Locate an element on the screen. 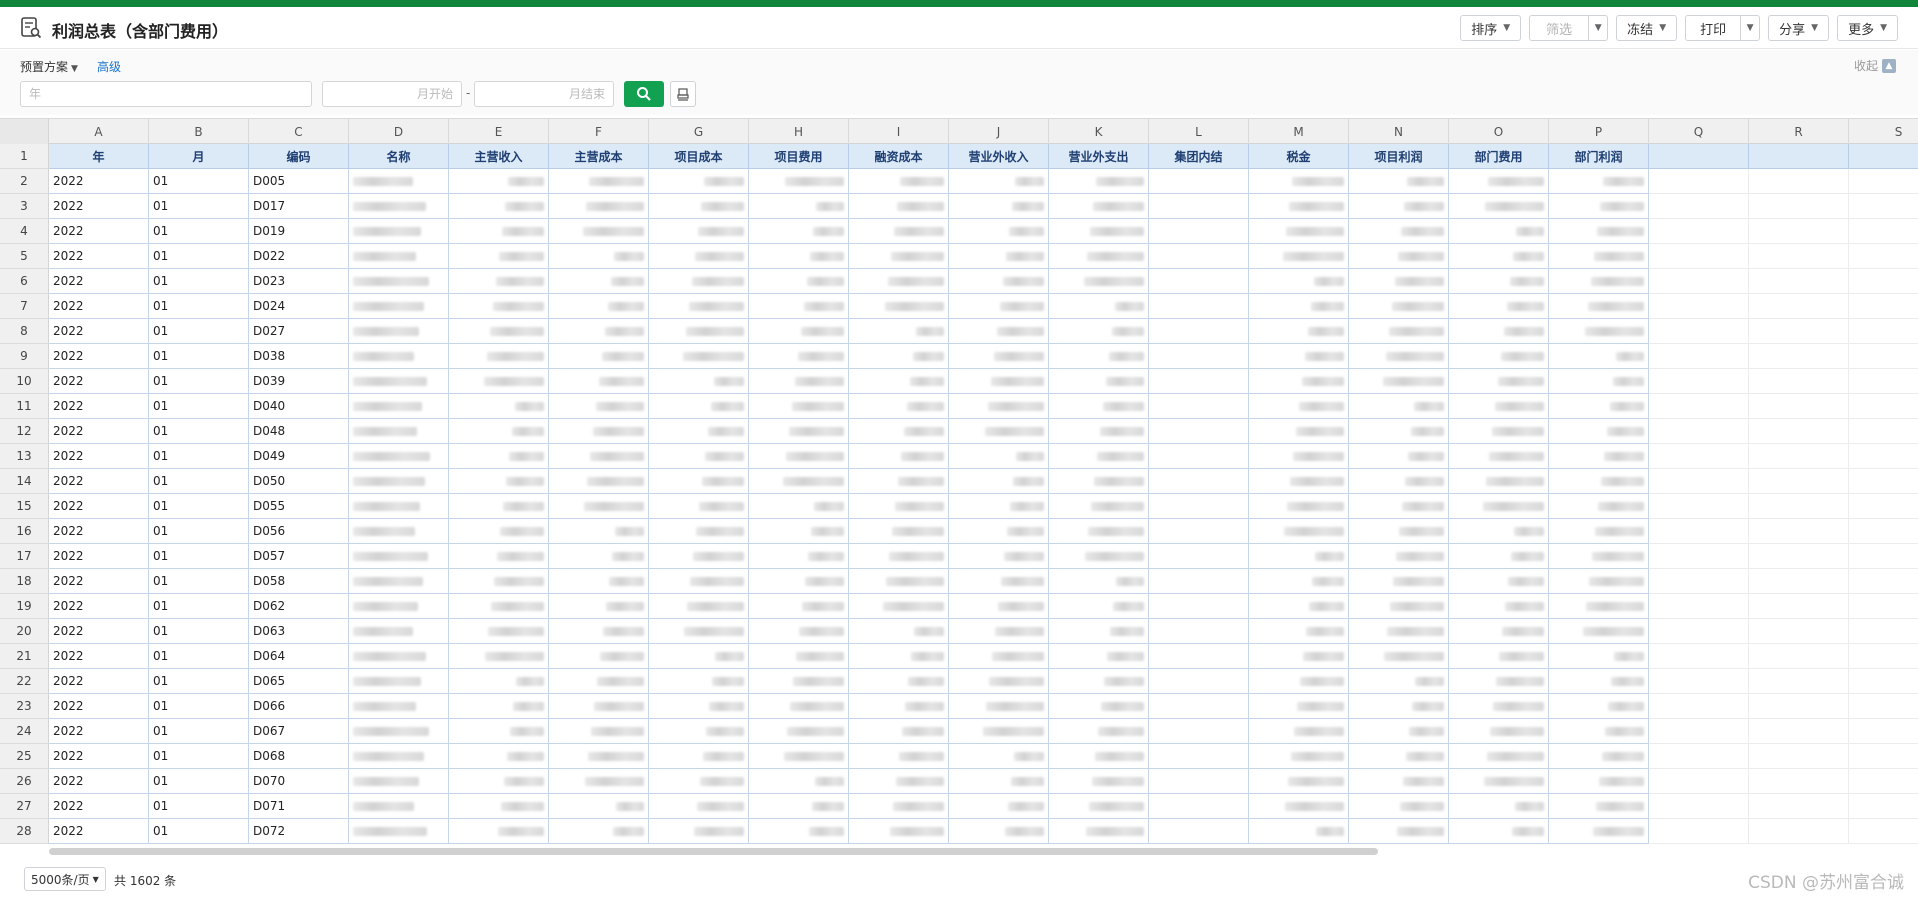  share-button: 分享 ▼ is located at coordinates (1799, 28).